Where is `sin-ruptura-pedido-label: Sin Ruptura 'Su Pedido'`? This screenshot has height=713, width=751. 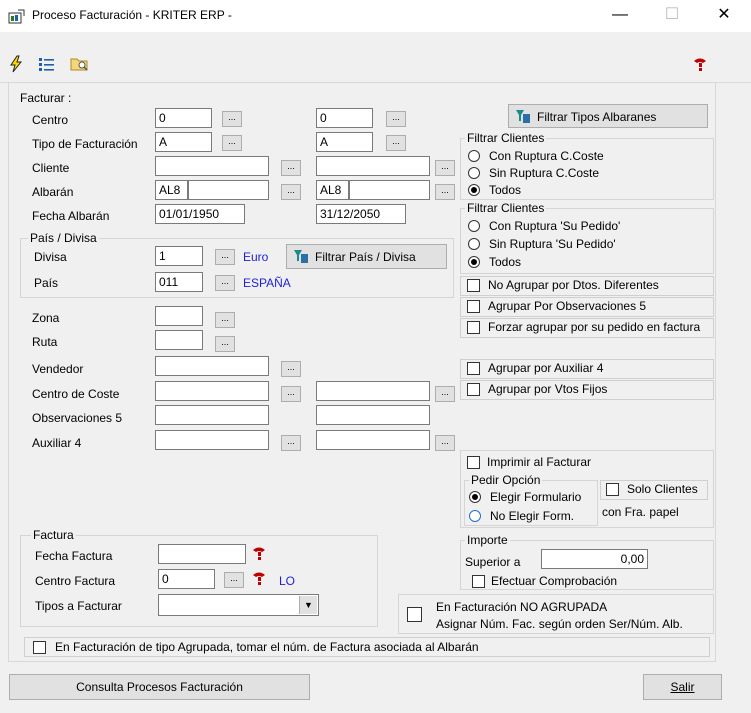
sin-ruptura-pedido-label: Sin Ruptura 'Su Pedido' is located at coordinates (552, 244).